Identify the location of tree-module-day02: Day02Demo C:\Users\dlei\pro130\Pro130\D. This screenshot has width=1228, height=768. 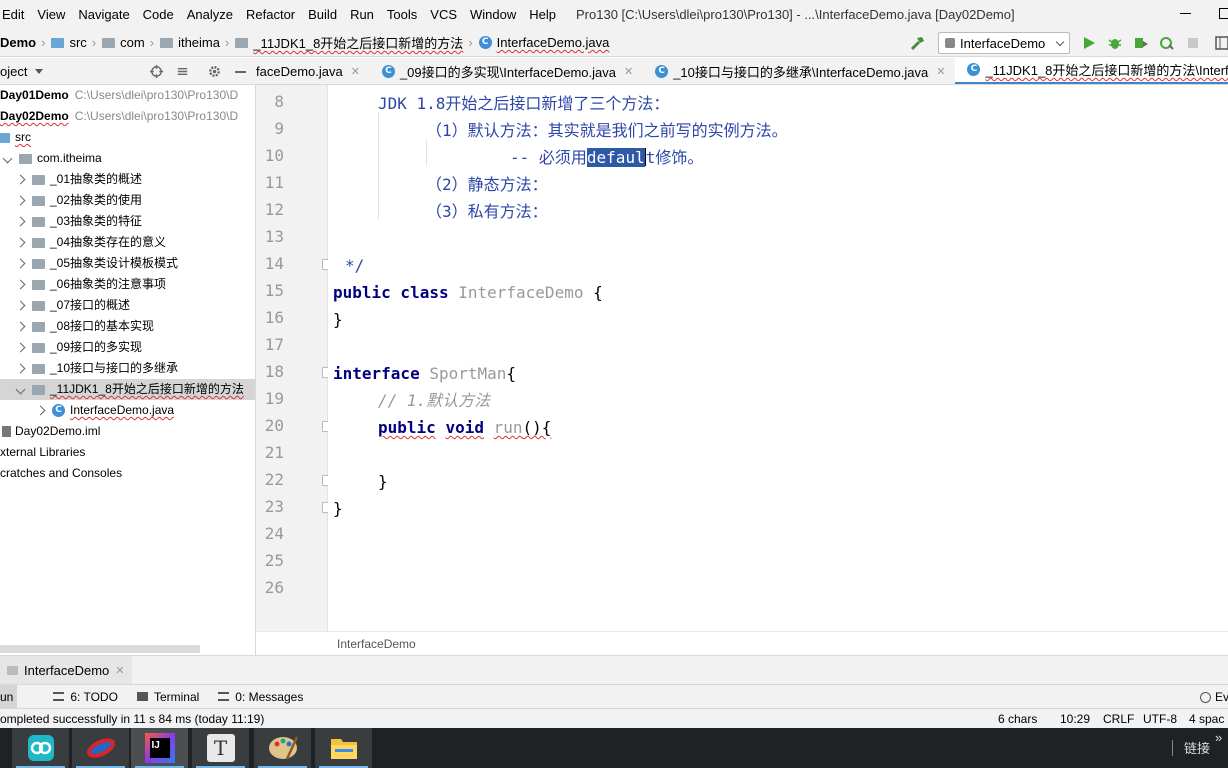
(127, 116).